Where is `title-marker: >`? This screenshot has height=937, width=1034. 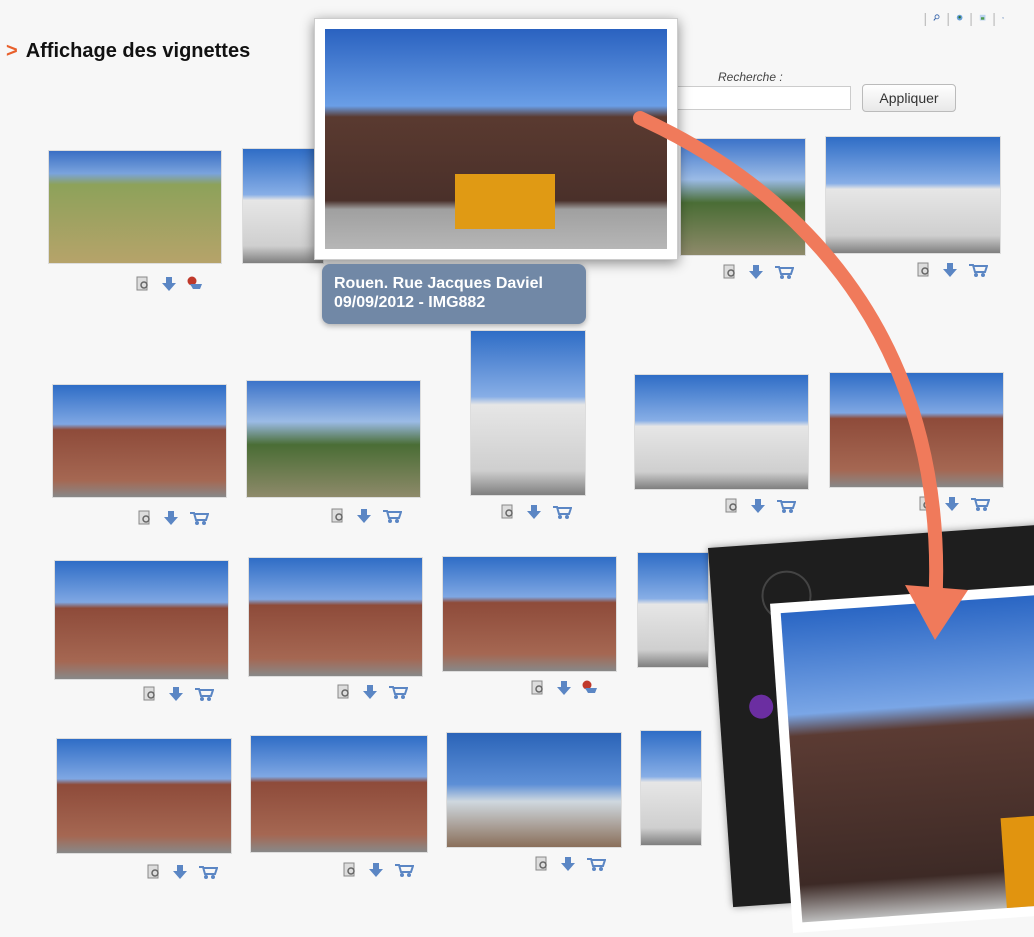
title-marker: > is located at coordinates (12, 51).